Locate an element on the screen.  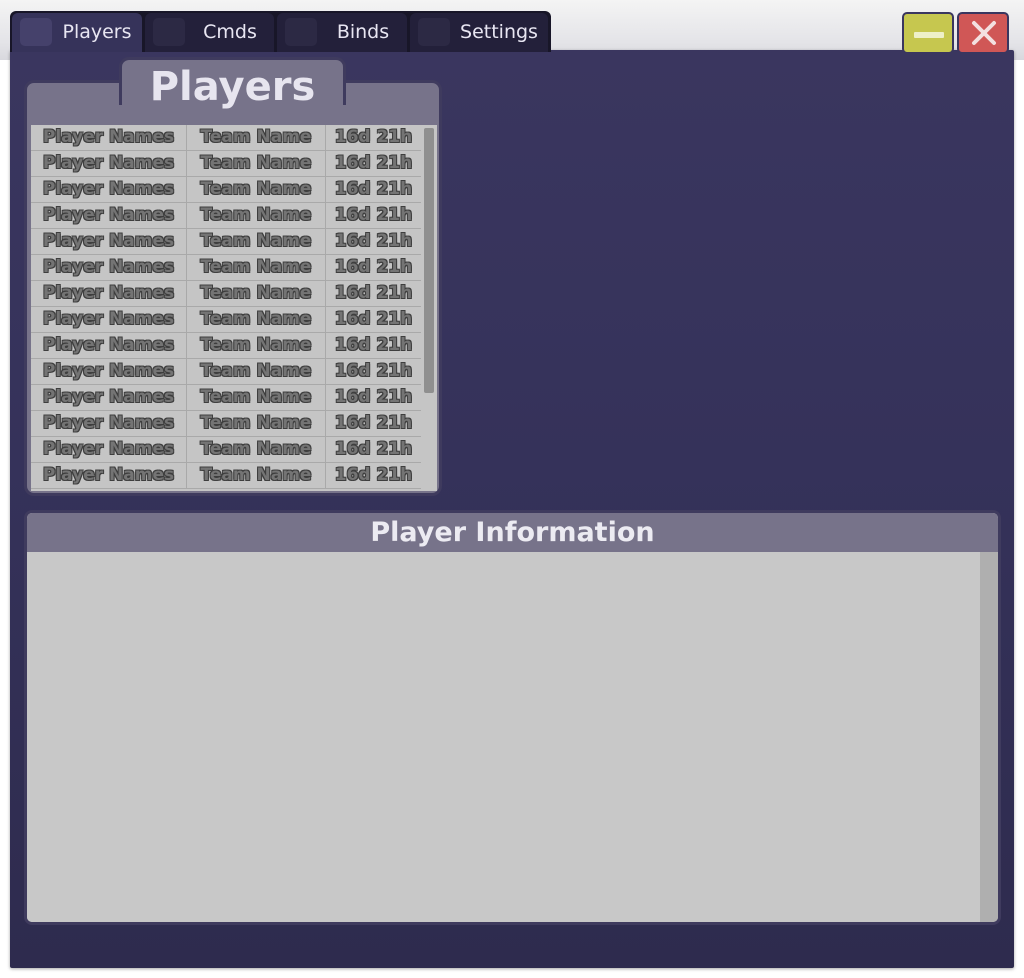
tab-bar: Players Cmds Binds Settings is located at coordinates (280, 31).